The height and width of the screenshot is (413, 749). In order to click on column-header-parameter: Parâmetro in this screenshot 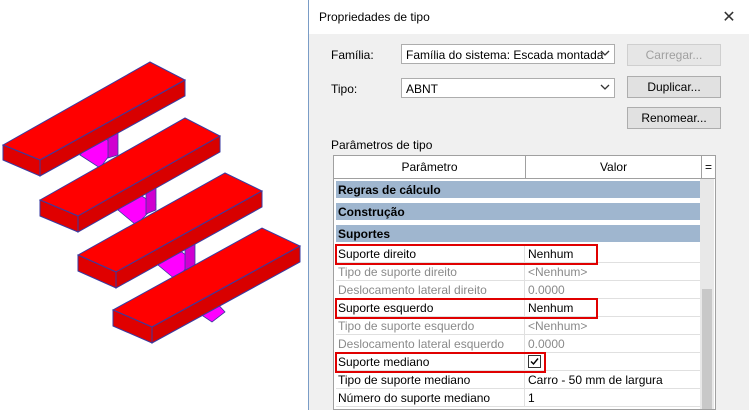, I will do `click(430, 167)`.